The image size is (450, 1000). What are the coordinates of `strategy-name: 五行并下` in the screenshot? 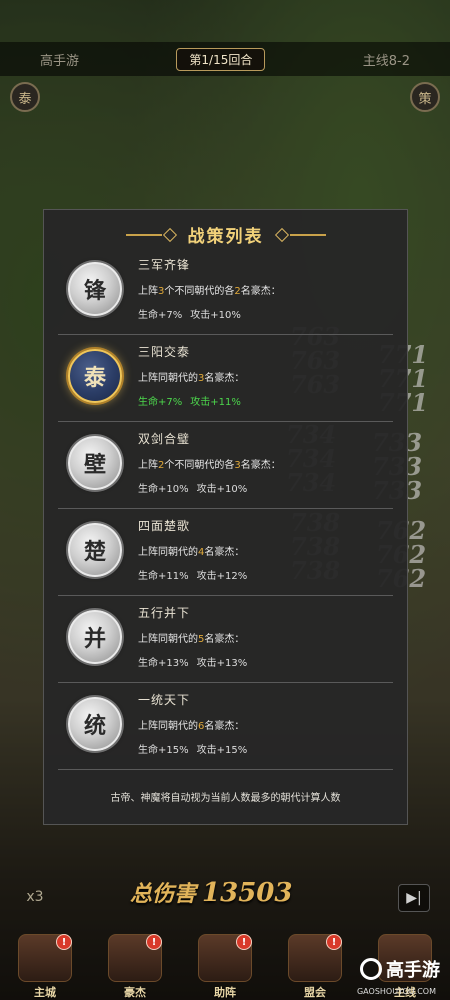 It's located at (164, 613).